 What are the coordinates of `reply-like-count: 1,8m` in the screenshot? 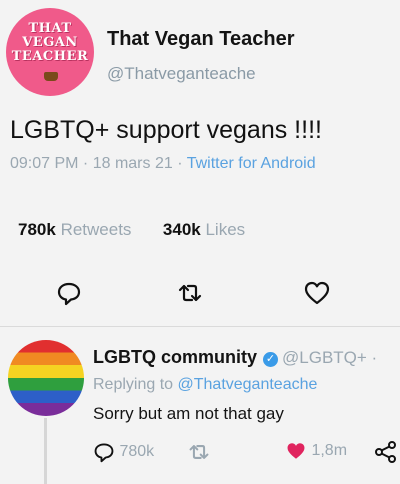 It's located at (329, 450).